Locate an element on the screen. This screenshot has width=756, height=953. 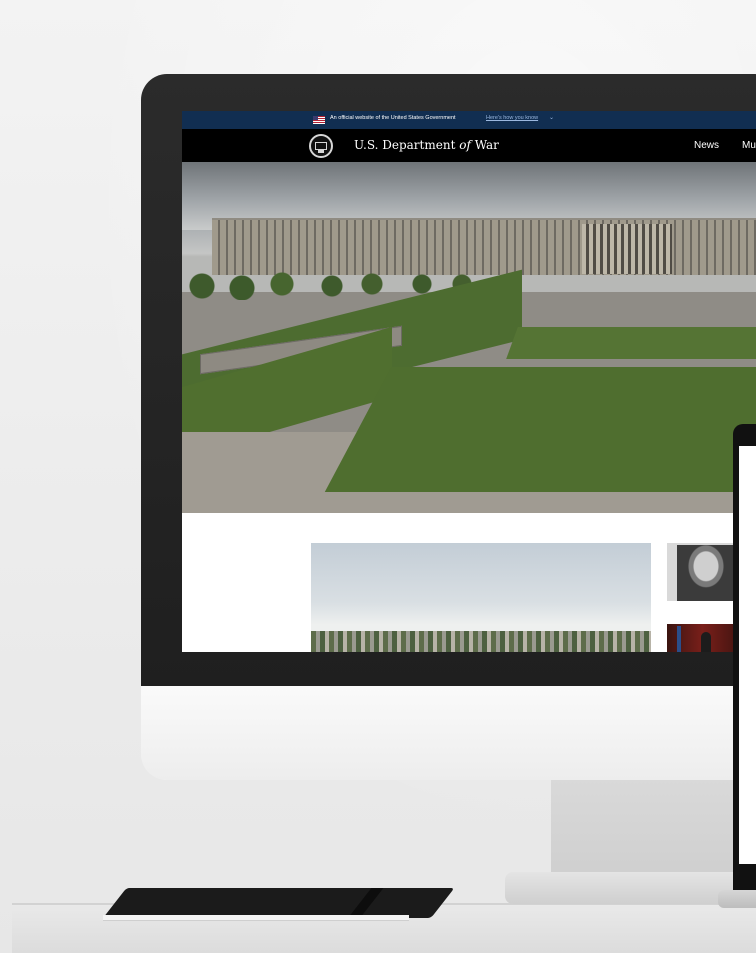
hero-lawn-right is located at coordinates (540, 429).